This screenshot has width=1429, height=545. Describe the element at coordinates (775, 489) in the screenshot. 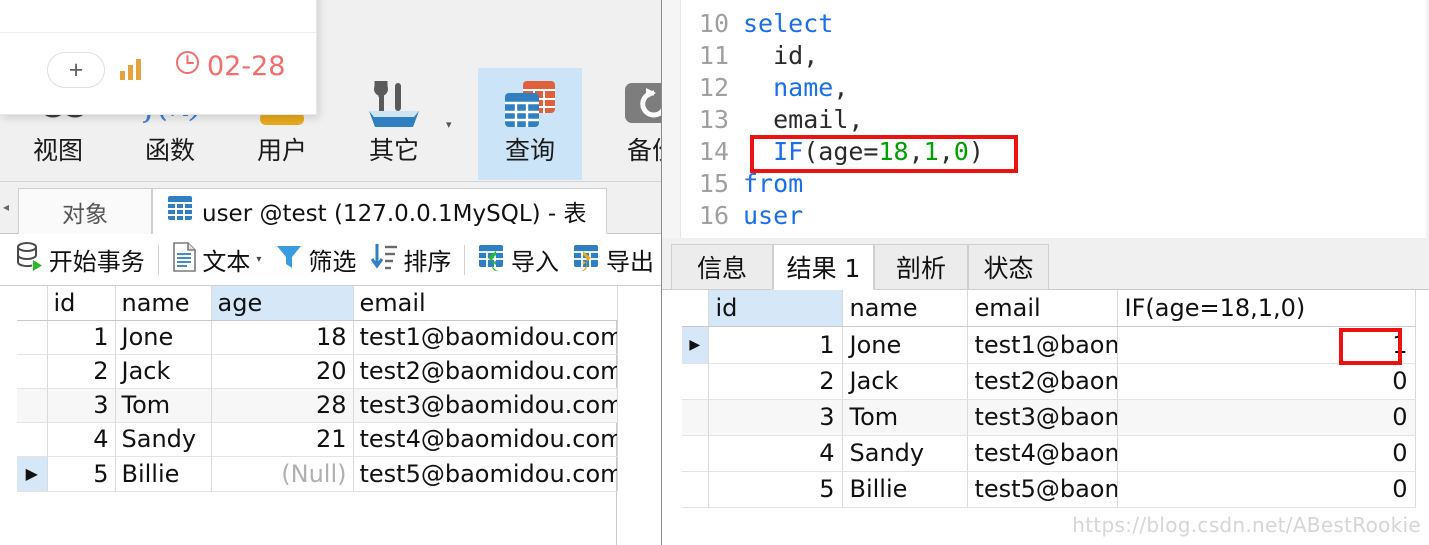

I see `result-cell-id: 5` at that location.